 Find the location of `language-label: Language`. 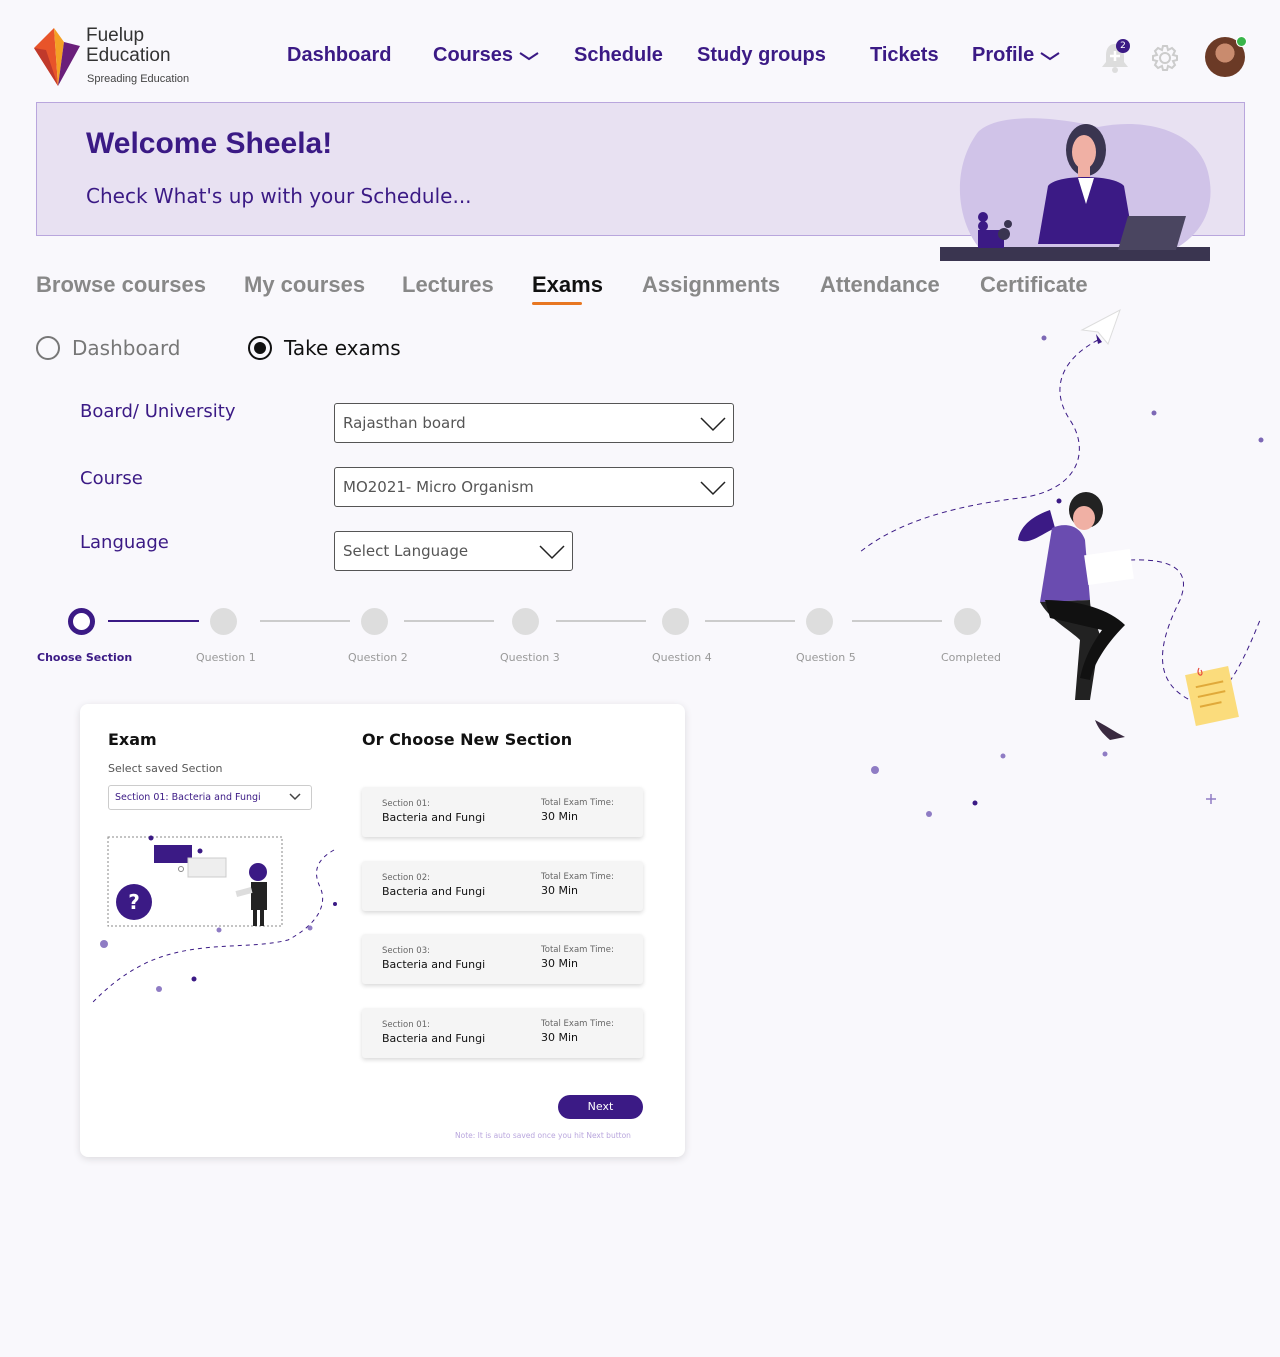

language-label: Language is located at coordinates (124, 542).